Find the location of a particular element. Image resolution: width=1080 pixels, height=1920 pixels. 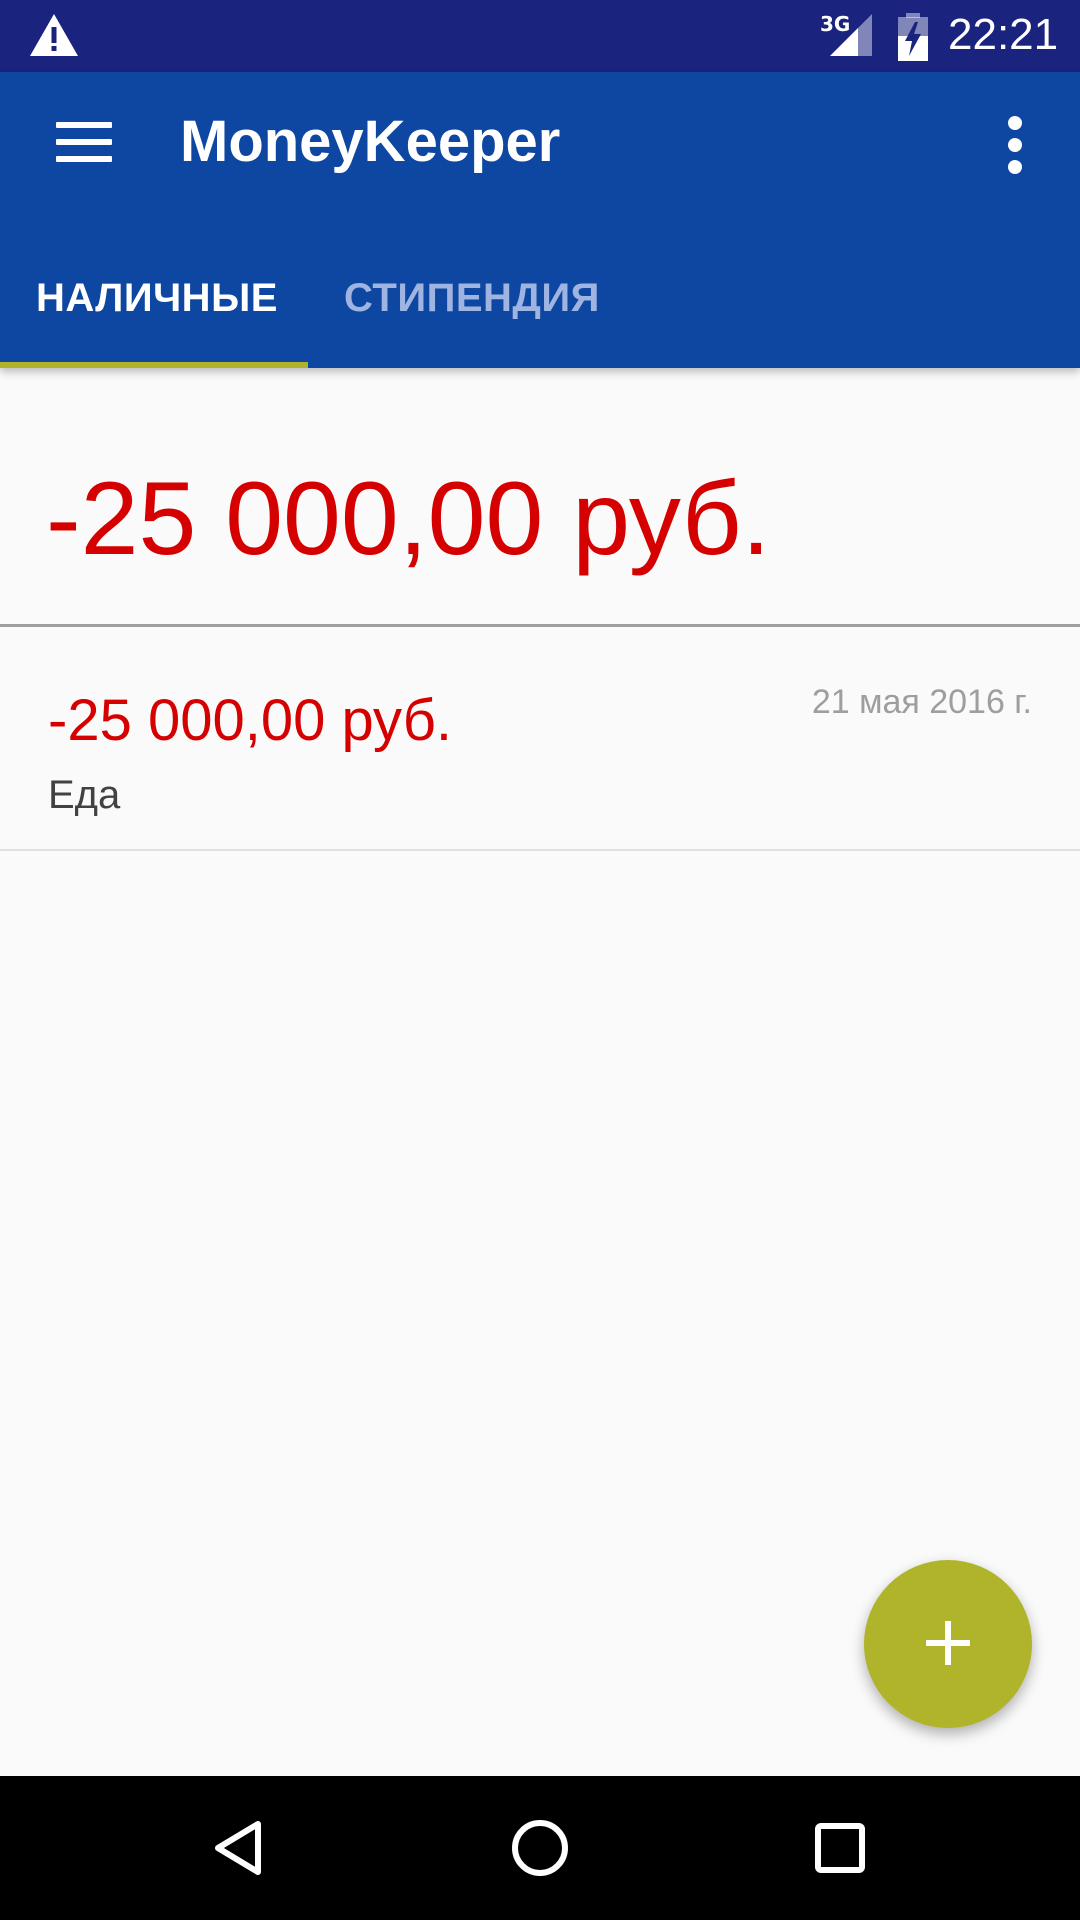

transaction-row: -25 000,00 руб. 21 мая 2016 г. Еда is located at coordinates (540, 738).